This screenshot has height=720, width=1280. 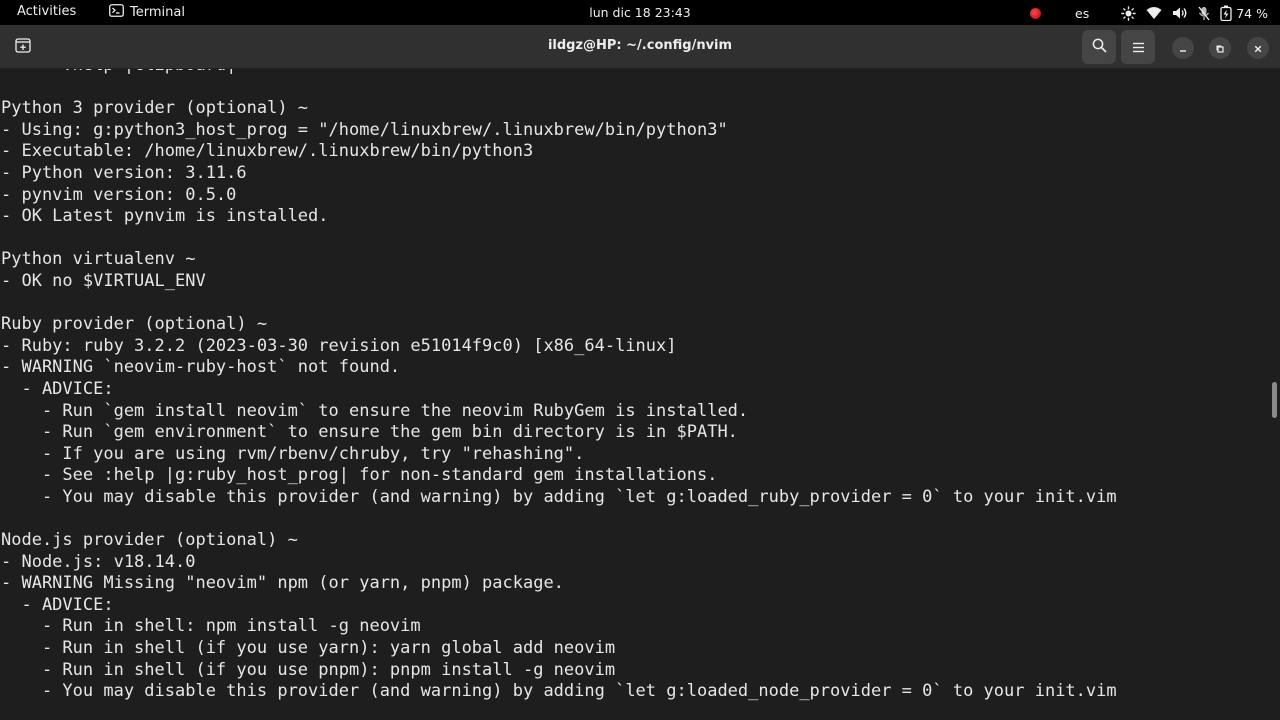 What do you see at coordinates (201, 367) in the screenshot?
I see `terminal-line: - WARNING `neovim-ruby-host` not found.` at bounding box center [201, 367].